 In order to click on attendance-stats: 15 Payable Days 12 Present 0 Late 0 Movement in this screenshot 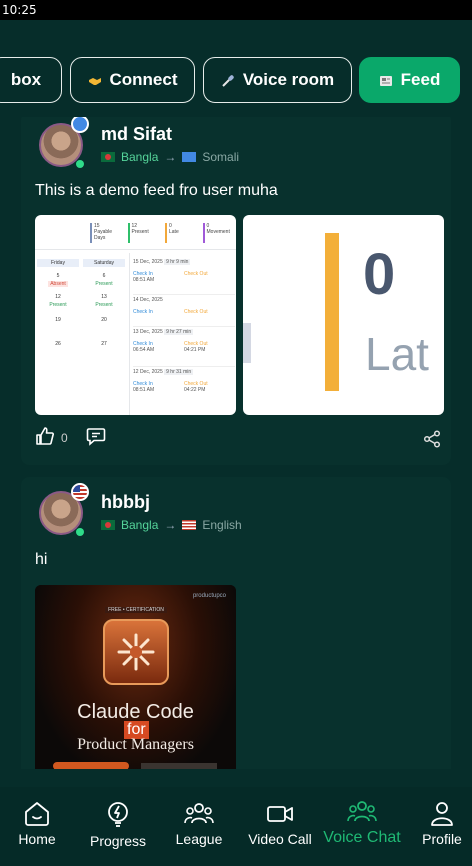, I will do `click(163, 233)`.